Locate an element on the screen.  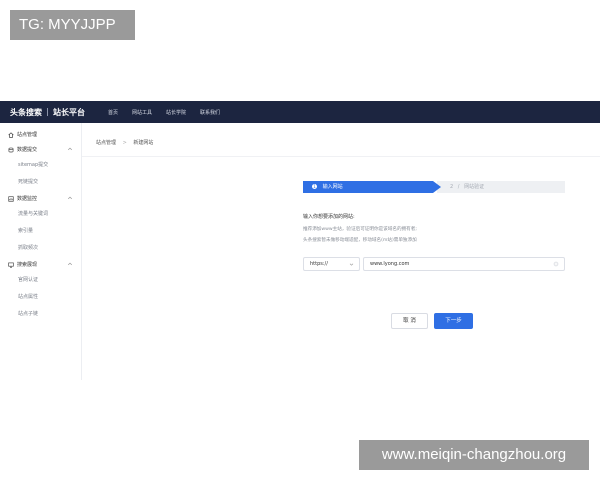
brand-name: 头条搜索 is located at coordinates (26, 112).